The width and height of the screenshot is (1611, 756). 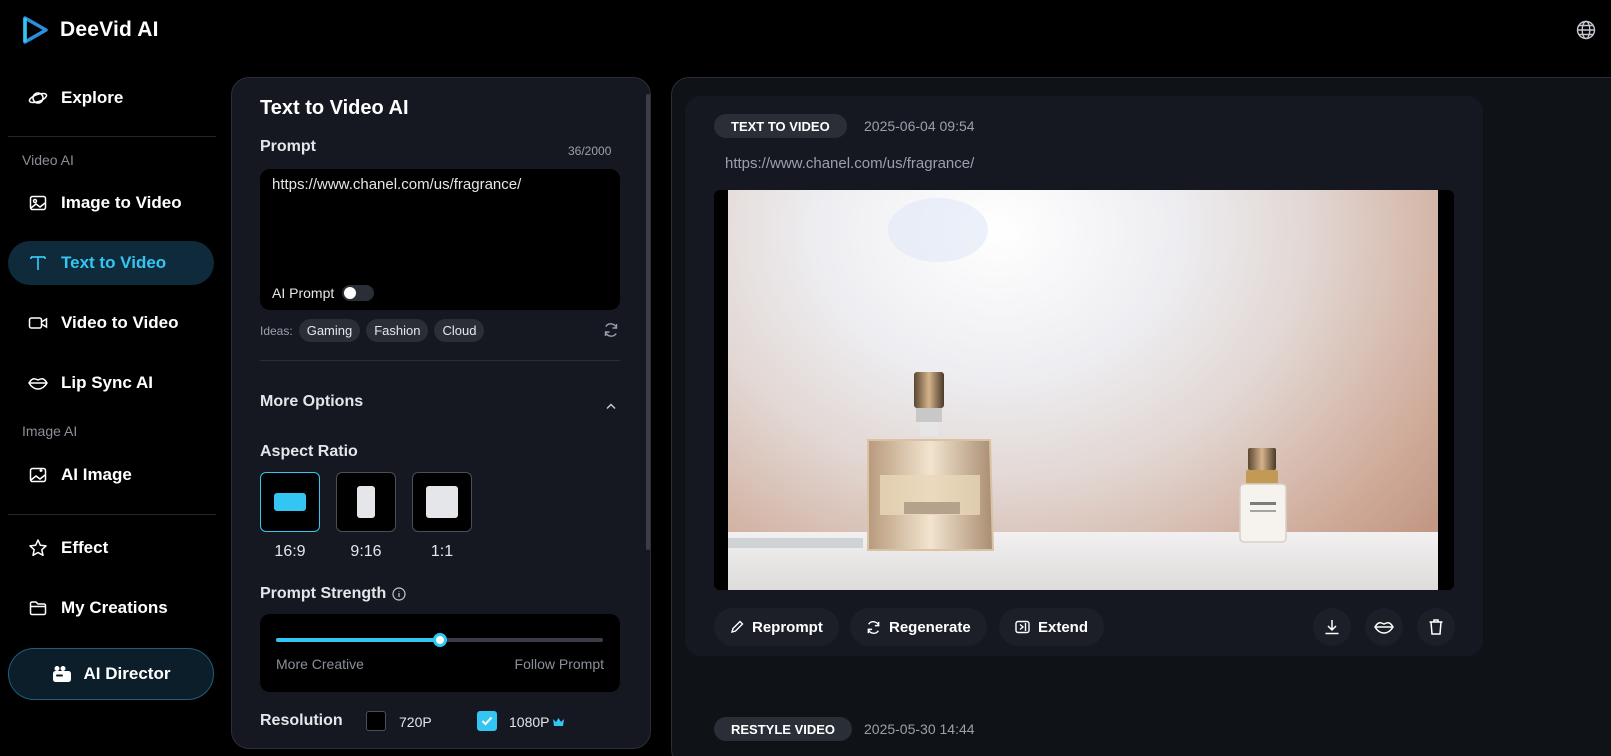 What do you see at coordinates (329, 330) in the screenshot?
I see `idea-chip: Gaming` at bounding box center [329, 330].